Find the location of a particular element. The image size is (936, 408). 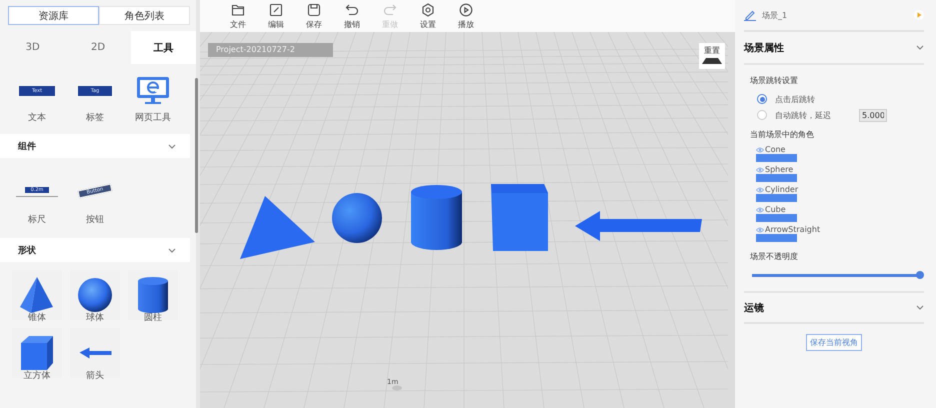

toolbar-button: 设置 is located at coordinates (428, 16).